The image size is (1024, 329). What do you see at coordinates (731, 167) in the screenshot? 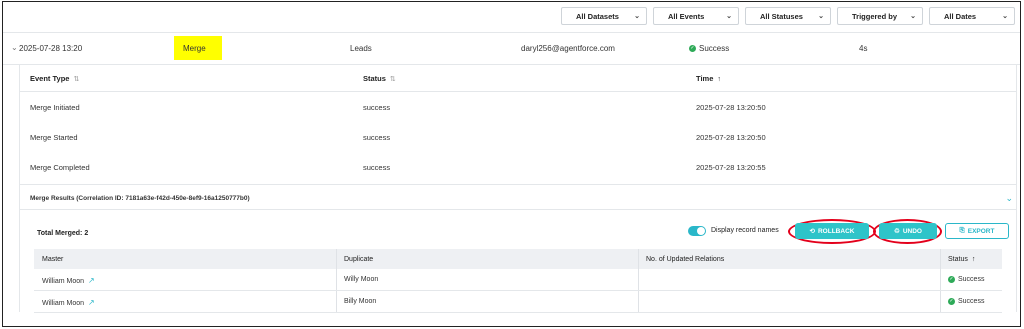
I see `event-time-cell: 2025-07-28 13:20:55` at bounding box center [731, 167].